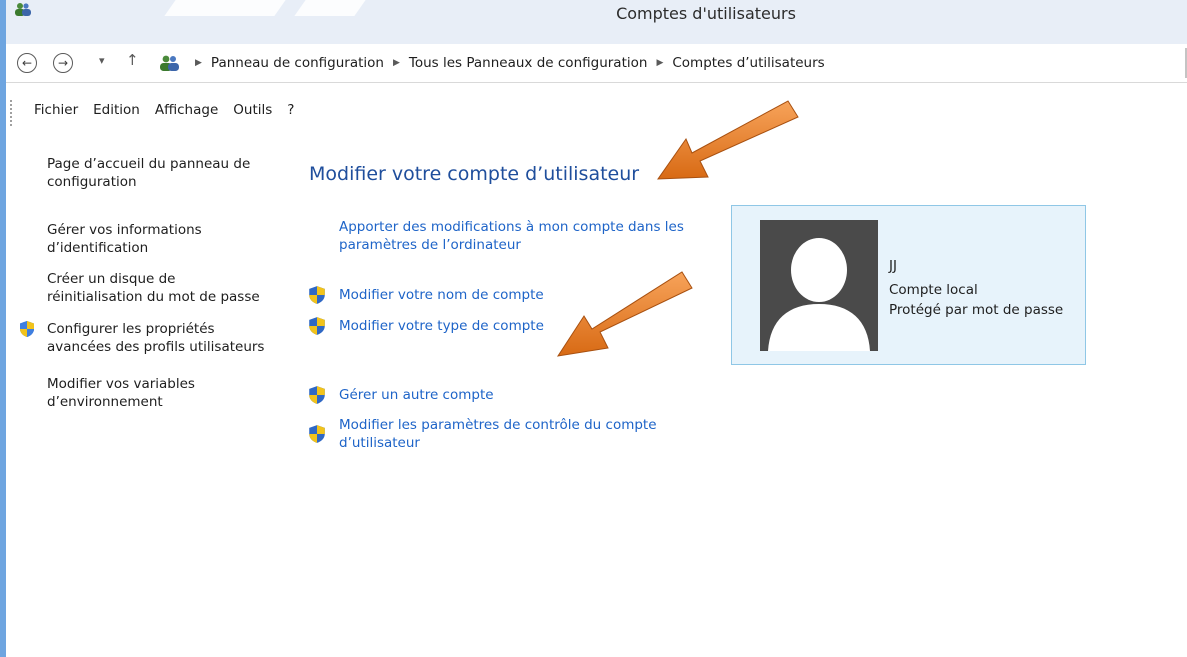 The image size is (1187, 657). I want to click on link-text-line: d’utilisateur, so click(379, 443).